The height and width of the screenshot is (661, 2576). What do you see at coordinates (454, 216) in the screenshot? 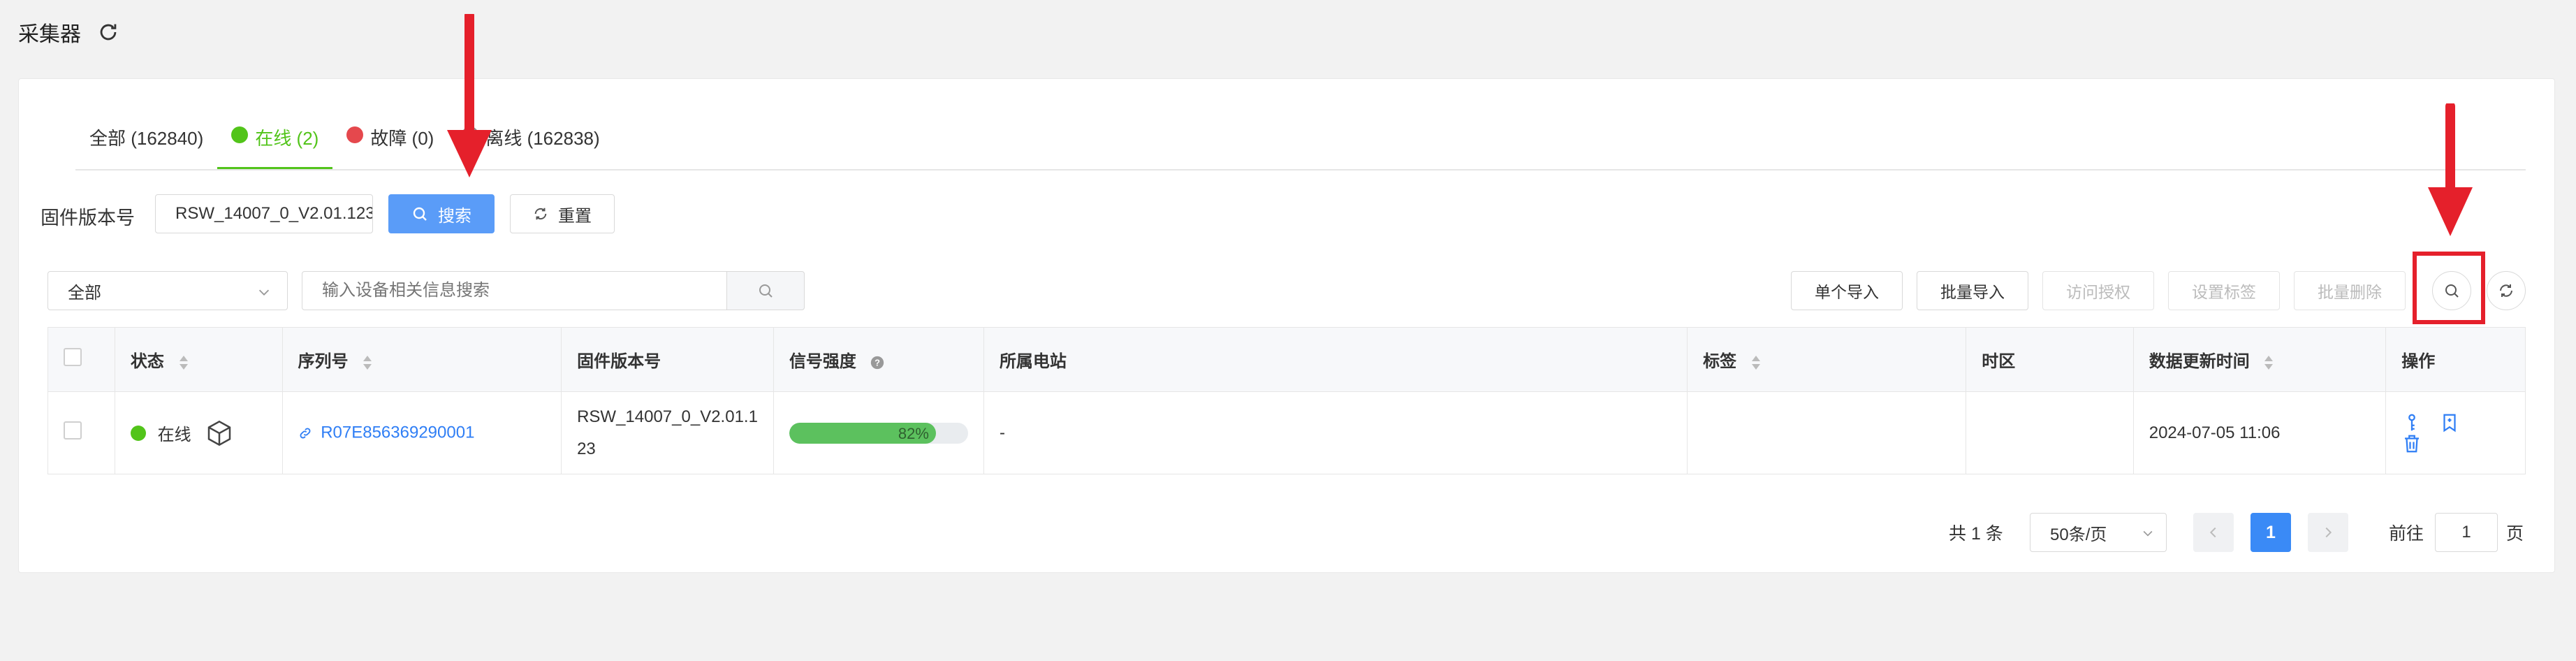
I see `search-button-label: 搜索` at bounding box center [454, 216].